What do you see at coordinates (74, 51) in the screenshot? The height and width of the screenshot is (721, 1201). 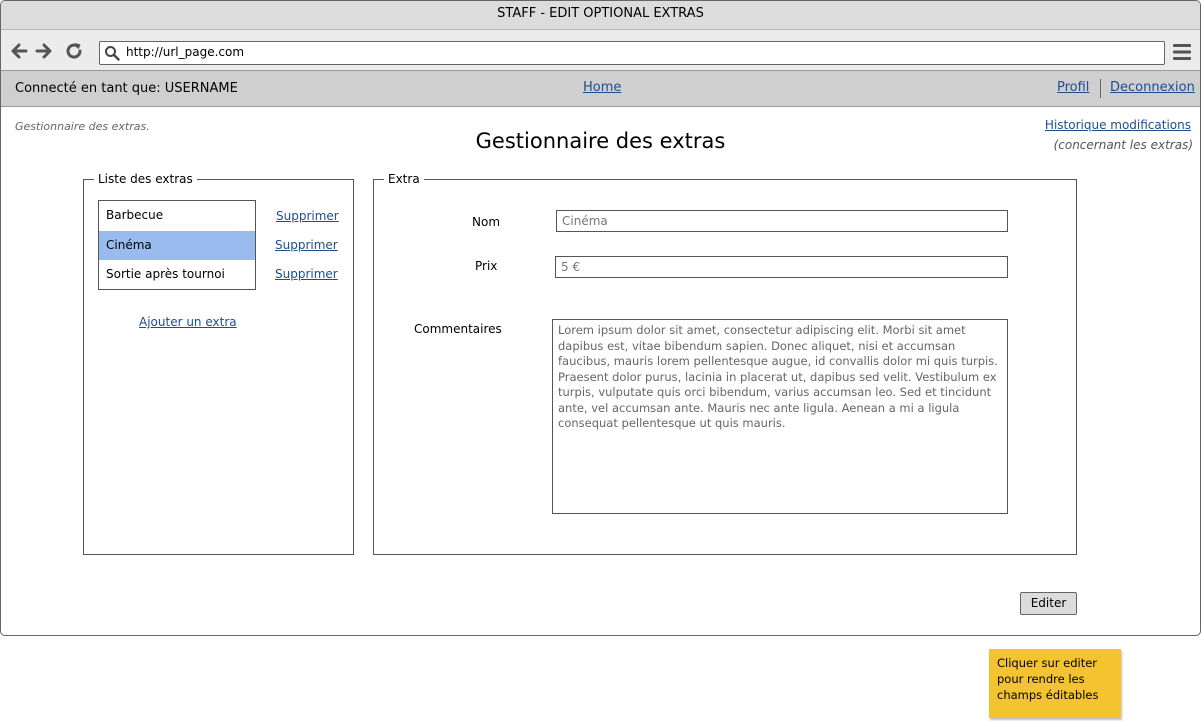 I see `reload-icon` at bounding box center [74, 51].